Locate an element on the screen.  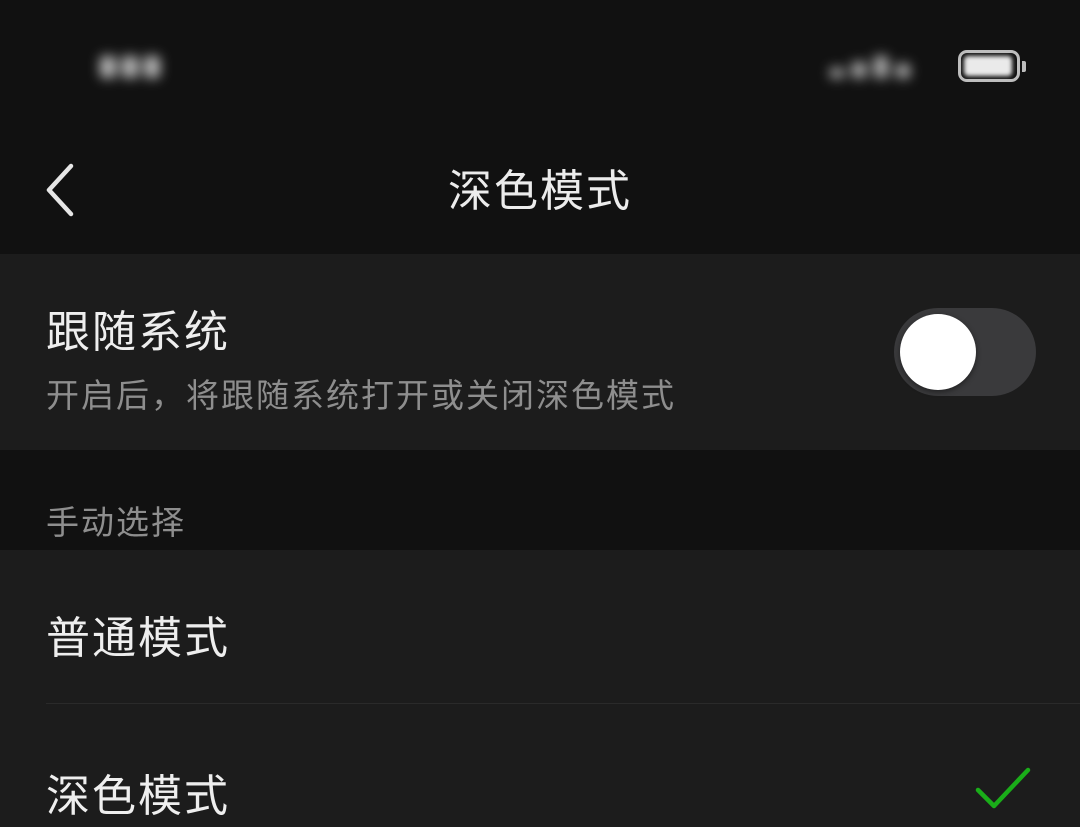
follow-system-toggle is located at coordinates (965, 352).